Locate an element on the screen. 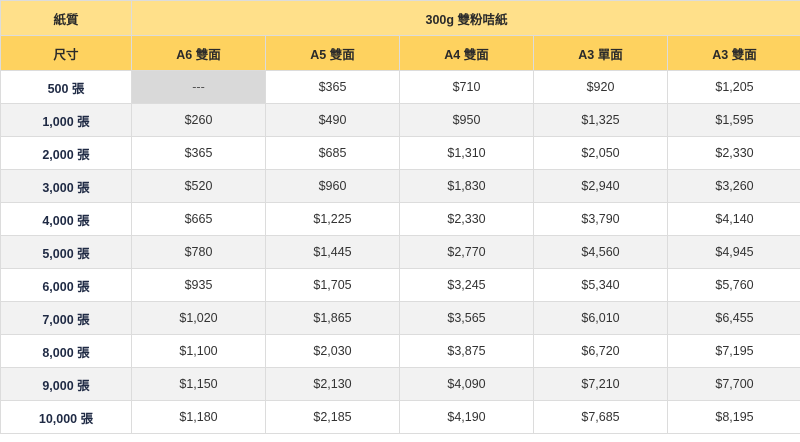  table-row: 9,000 張 $1,150 $2,130 $4,090 $7,210 $7,700 is located at coordinates (400, 384).